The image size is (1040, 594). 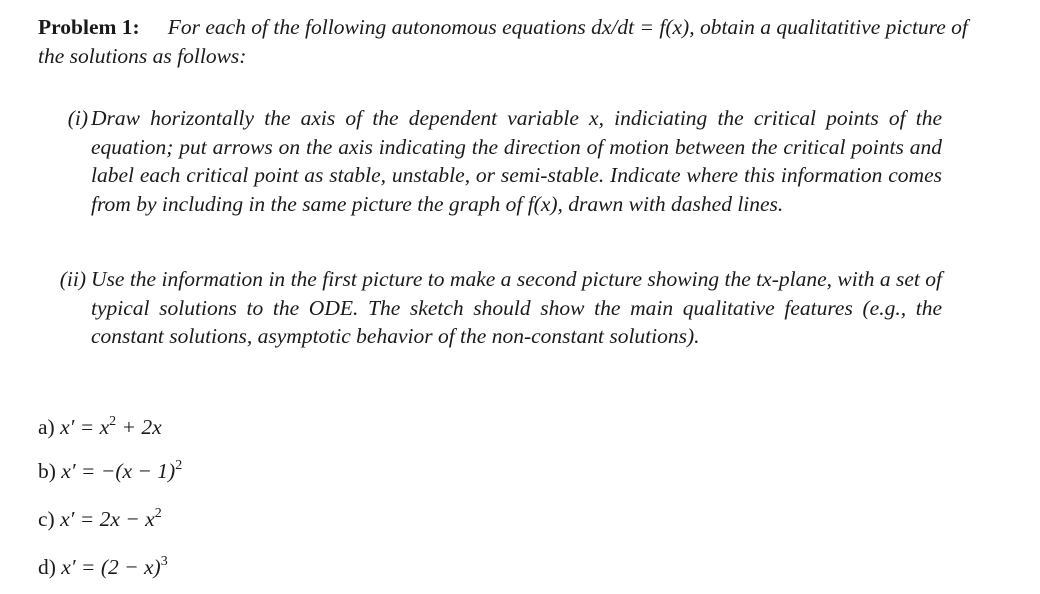 What do you see at coordinates (47, 471) in the screenshot?
I see `equation-label: b)` at bounding box center [47, 471].